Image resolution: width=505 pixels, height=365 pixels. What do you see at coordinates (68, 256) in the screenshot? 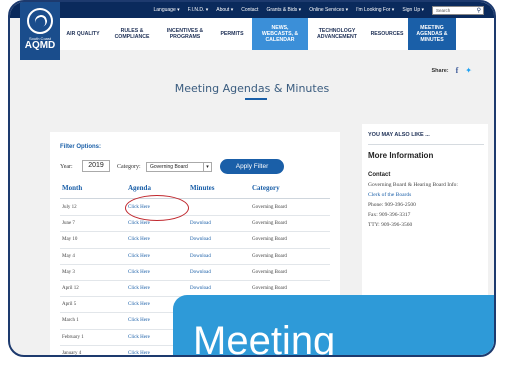
I see `row-month: May 4` at bounding box center [68, 256].